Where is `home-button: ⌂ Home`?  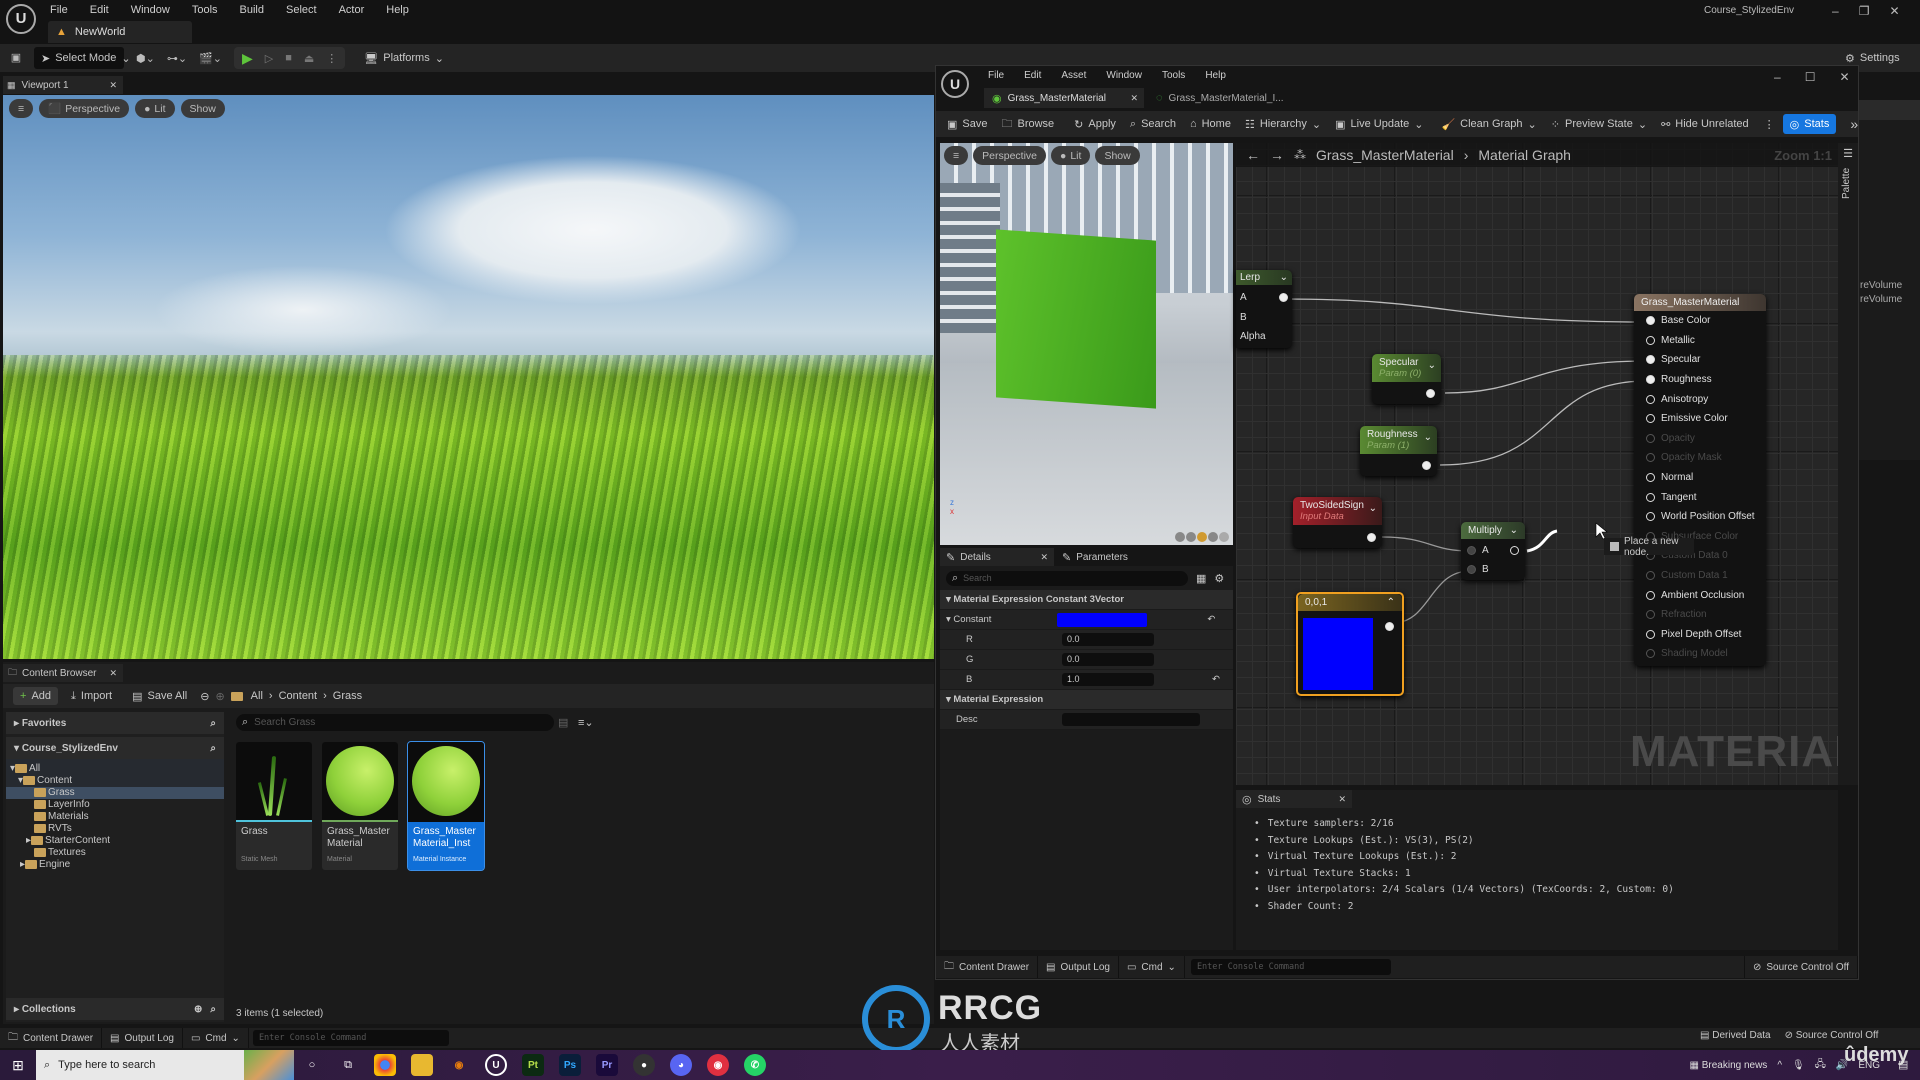 home-button: ⌂ Home is located at coordinates (1210, 124).